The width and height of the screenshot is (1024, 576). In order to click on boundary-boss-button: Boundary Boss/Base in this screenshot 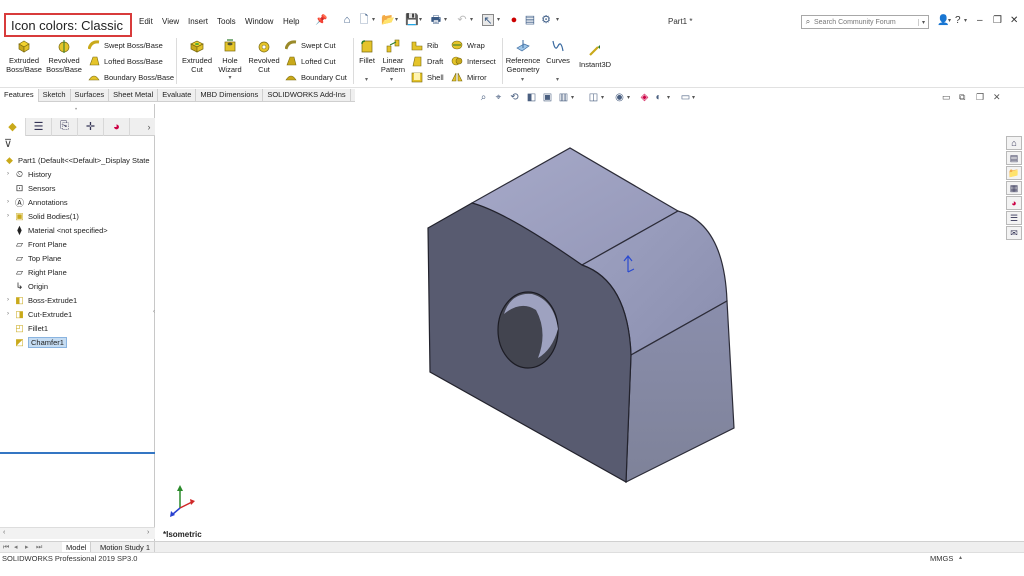, I will do `click(131, 77)`.